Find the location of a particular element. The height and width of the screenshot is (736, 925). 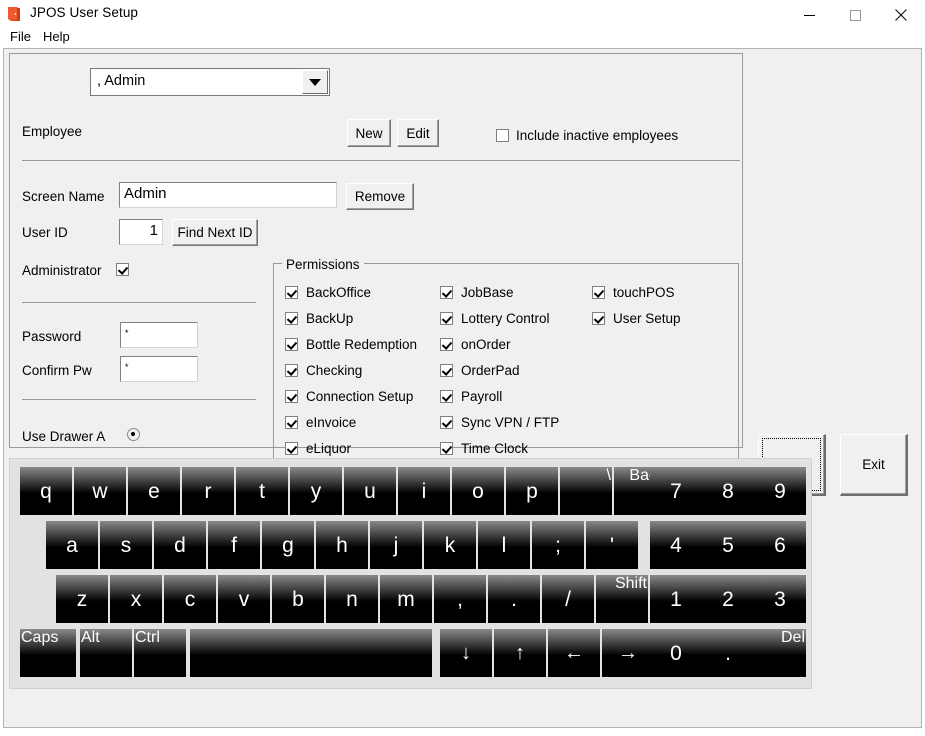

remove-button: Remove is located at coordinates (380, 196).